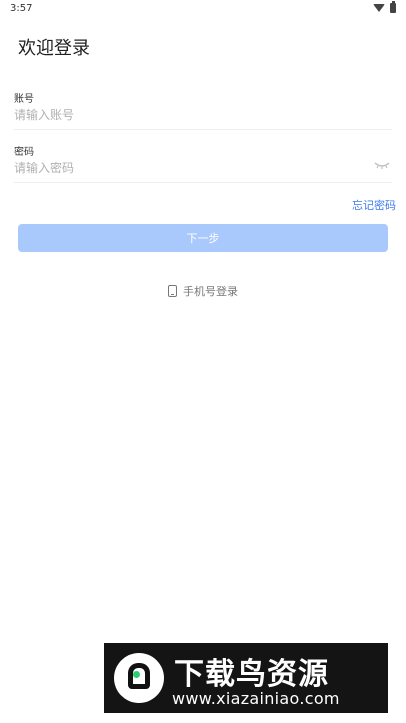  What do you see at coordinates (203, 9) in the screenshot?
I see `status-bar: 3:57` at bounding box center [203, 9].